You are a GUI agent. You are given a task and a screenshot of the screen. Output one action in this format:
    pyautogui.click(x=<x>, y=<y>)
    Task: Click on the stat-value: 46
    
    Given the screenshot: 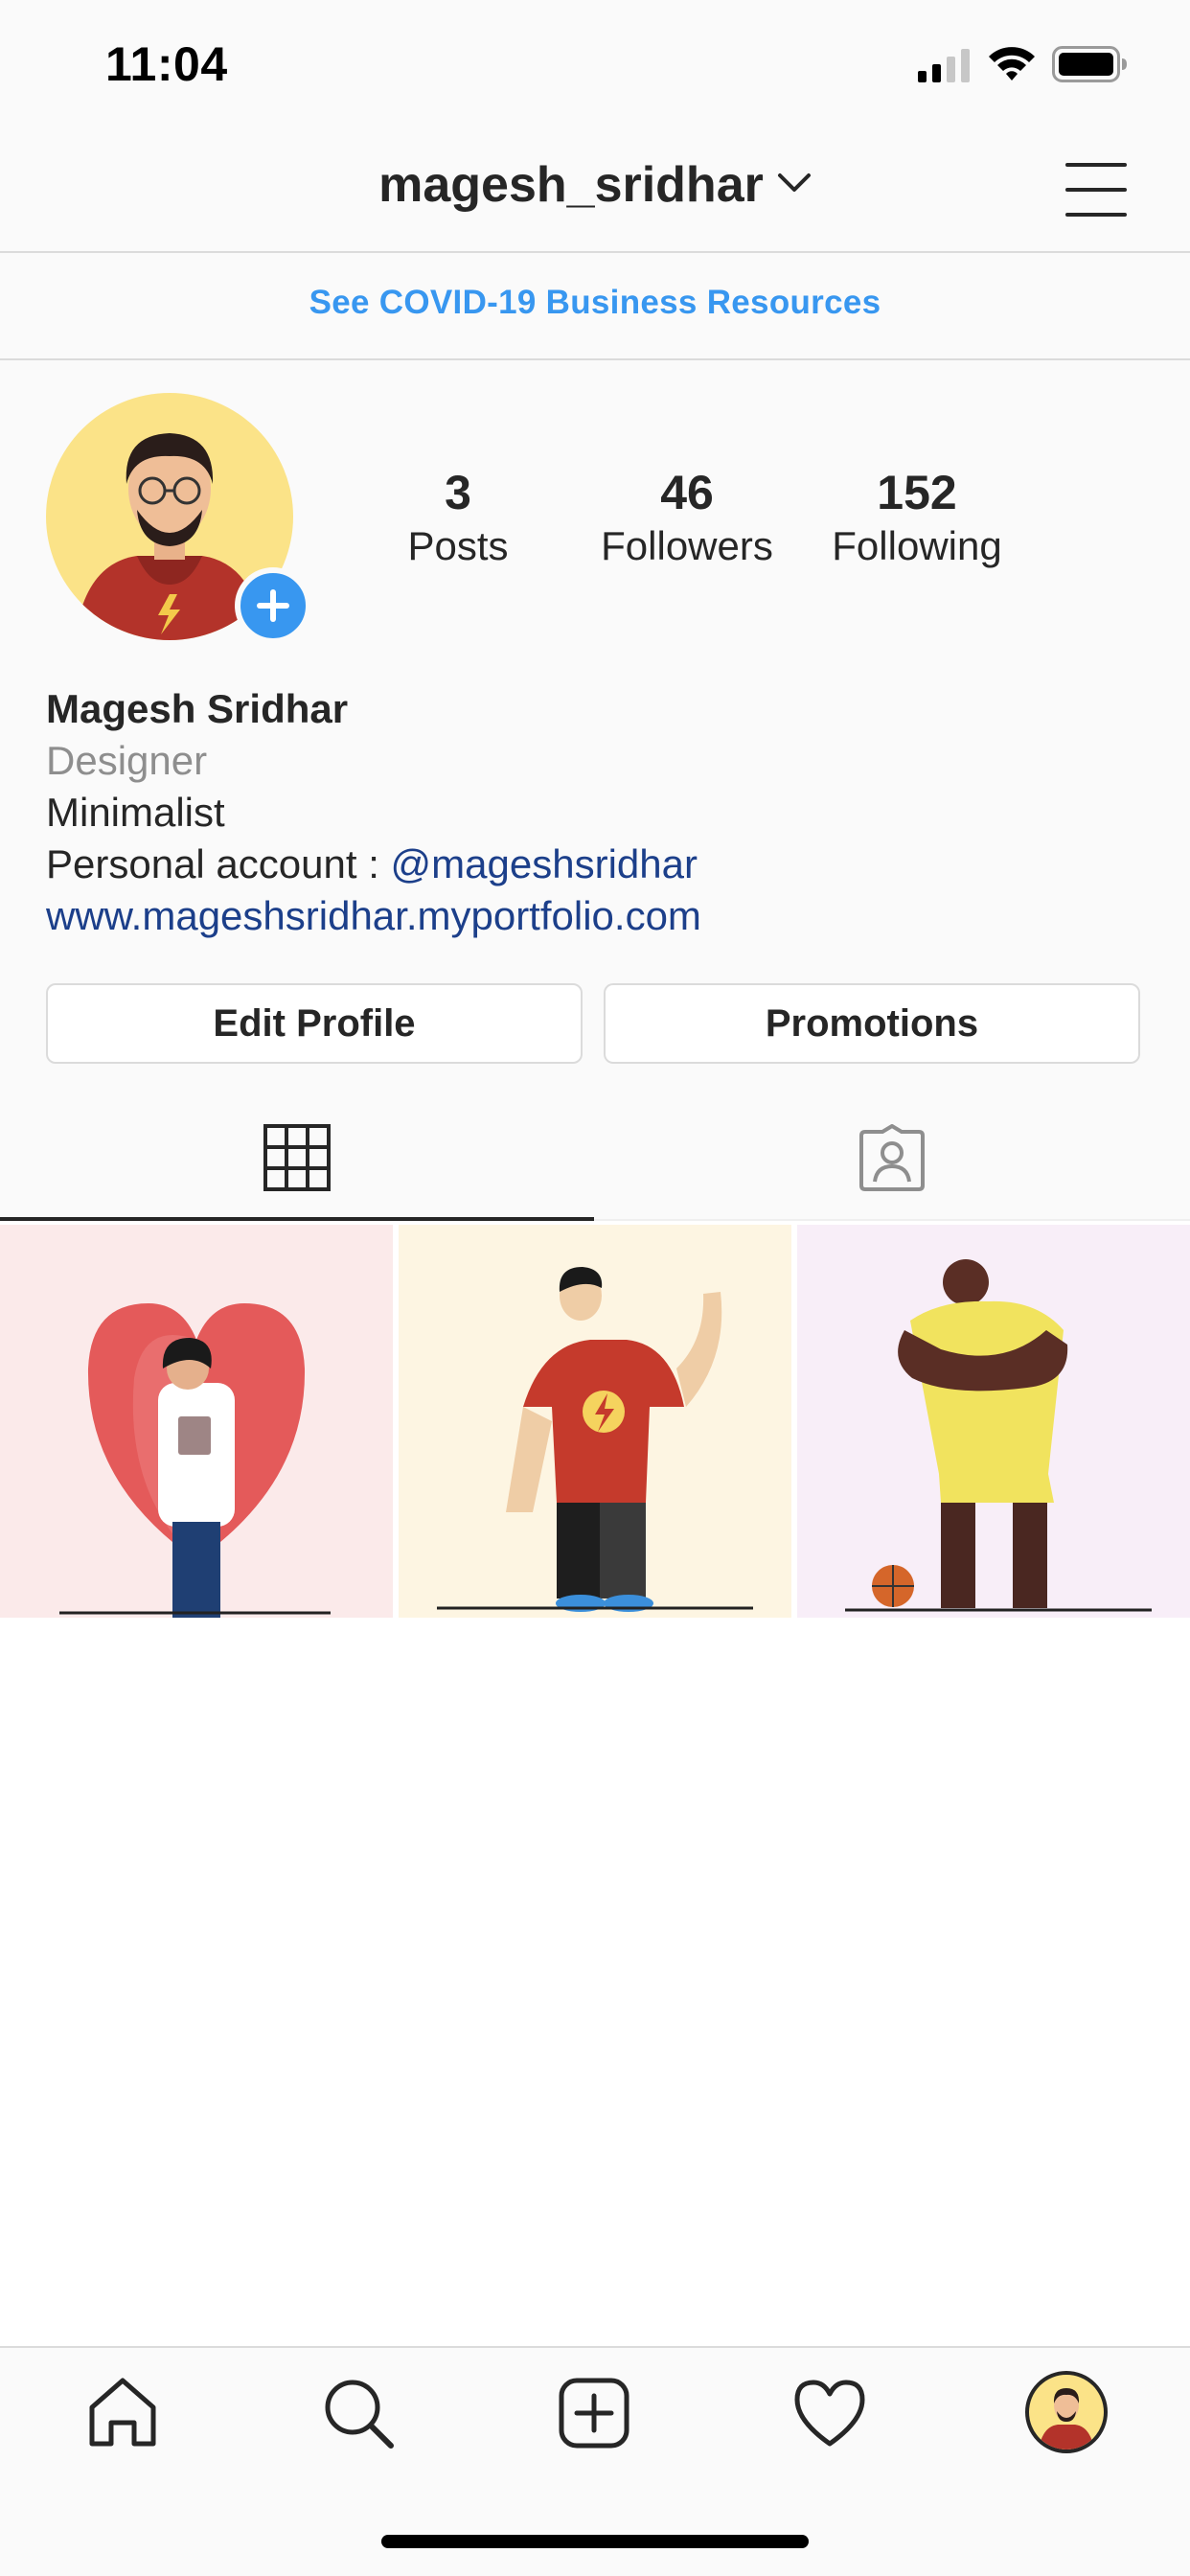 What is the action you would take?
    pyautogui.click(x=687, y=492)
    